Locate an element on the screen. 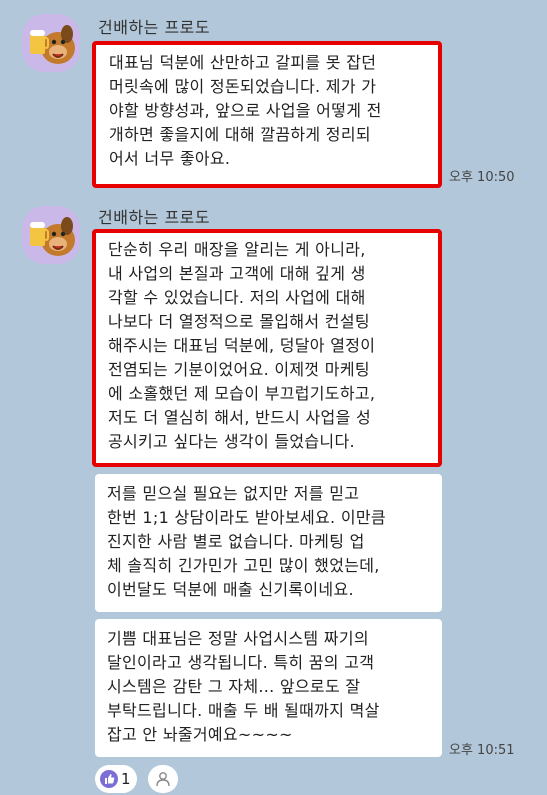 Image resolution: width=547 pixels, height=795 pixels. reaction-like-button: 1 is located at coordinates (116, 779).